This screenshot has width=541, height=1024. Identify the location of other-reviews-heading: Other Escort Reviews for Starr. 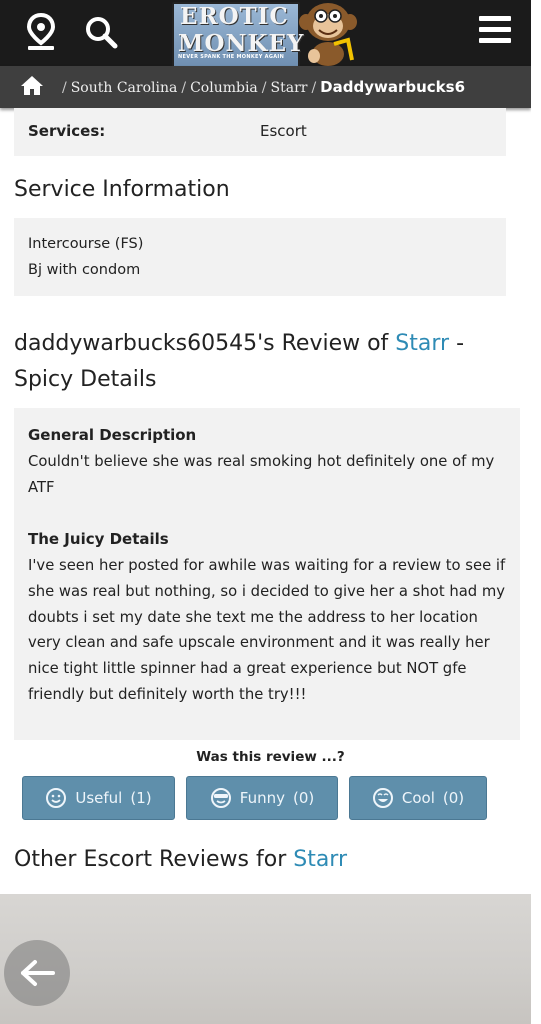
(180, 860).